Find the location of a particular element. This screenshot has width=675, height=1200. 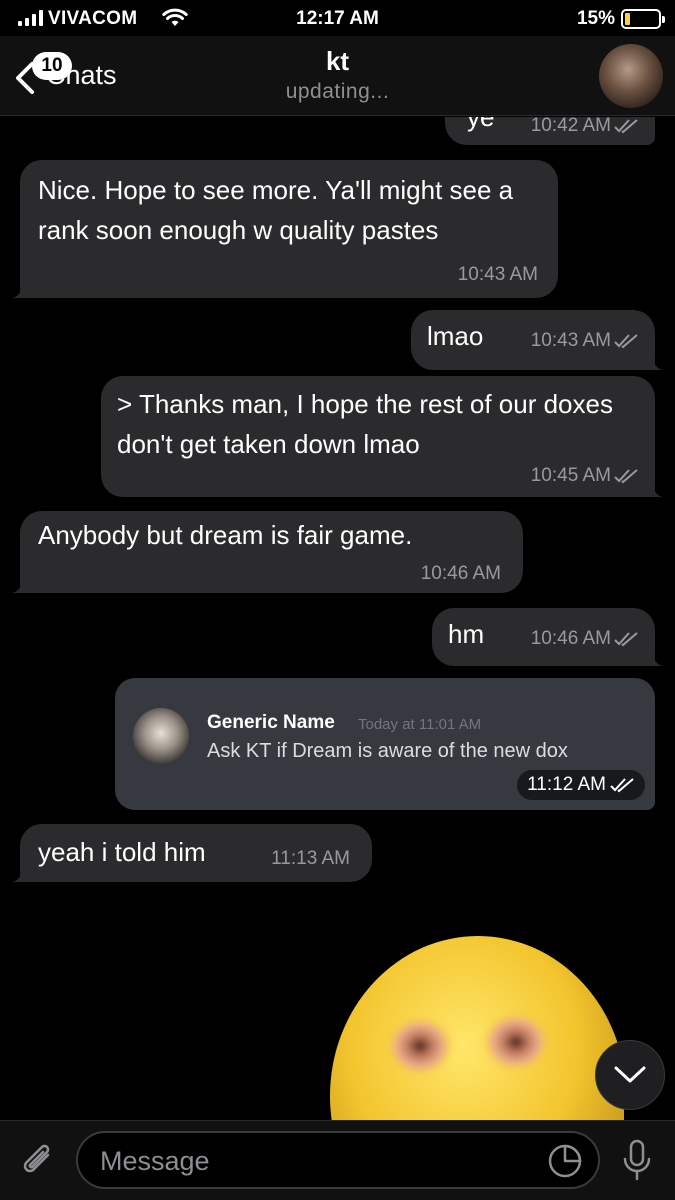

scroll-to-bottom-button is located at coordinates (630, 1075).